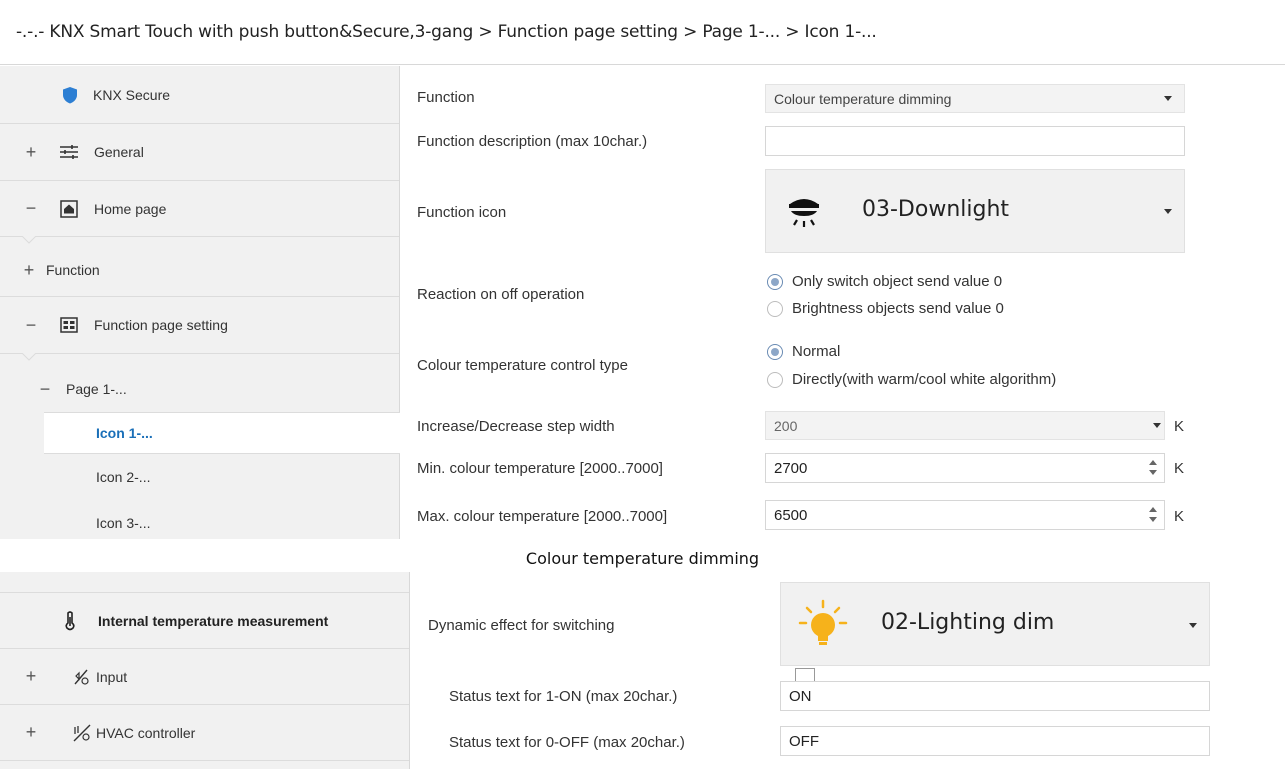 The height and width of the screenshot is (769, 1285). What do you see at coordinates (446, 97) in the screenshot?
I see `function-label: Function` at bounding box center [446, 97].